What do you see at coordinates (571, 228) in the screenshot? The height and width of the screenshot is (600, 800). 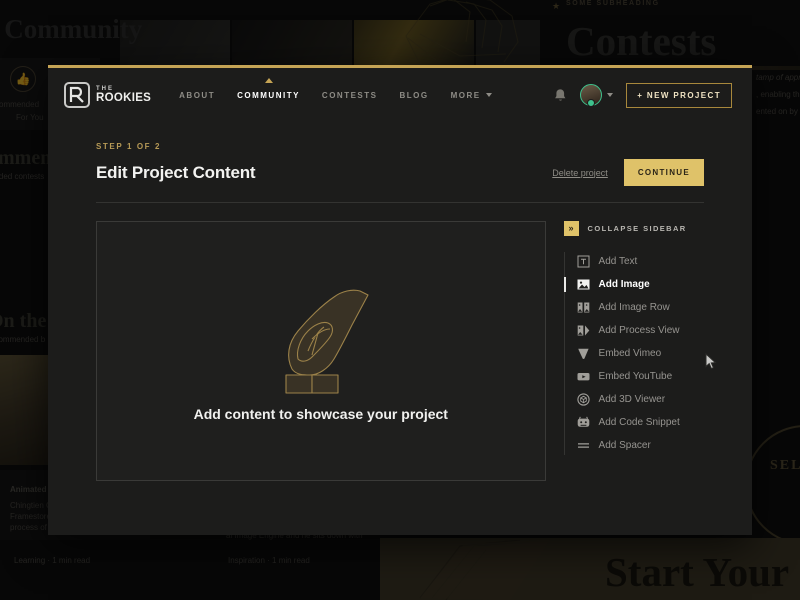 I see `chevron-double-right-icon: »` at bounding box center [571, 228].